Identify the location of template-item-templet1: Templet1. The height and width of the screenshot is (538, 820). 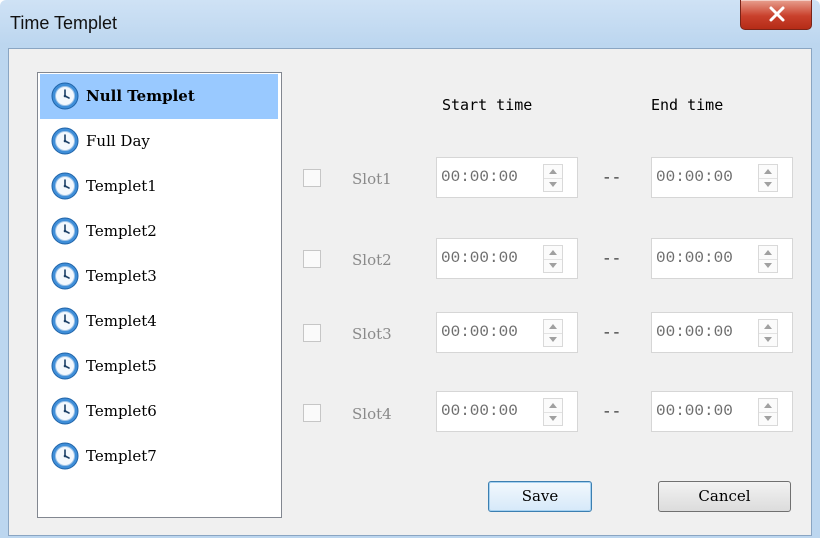
(159, 186).